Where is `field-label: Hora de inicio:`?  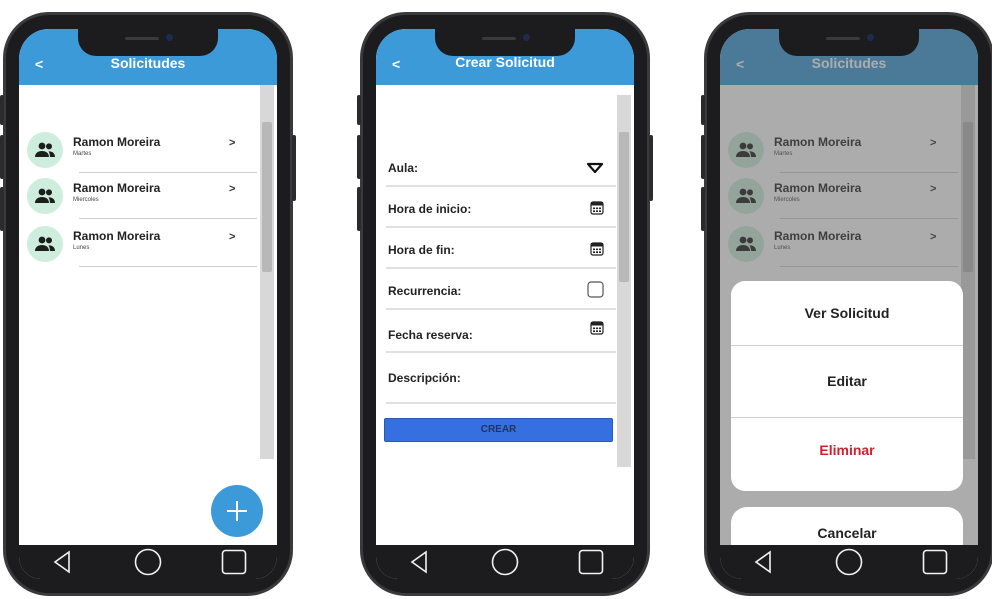
field-label: Hora de inicio: is located at coordinates (430, 209).